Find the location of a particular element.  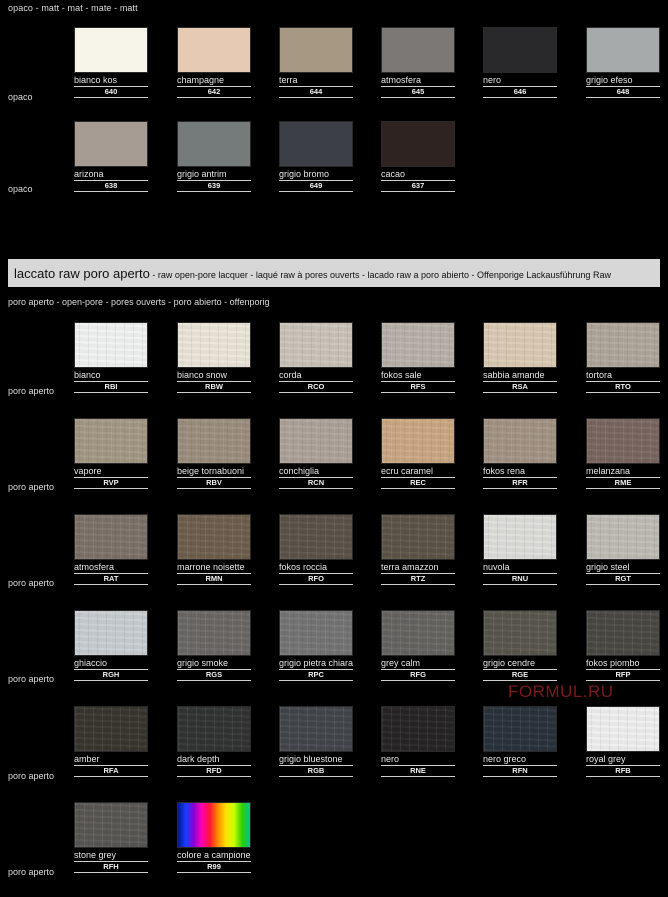

swatch-name: fokos roccia is located at coordinates (303, 567).